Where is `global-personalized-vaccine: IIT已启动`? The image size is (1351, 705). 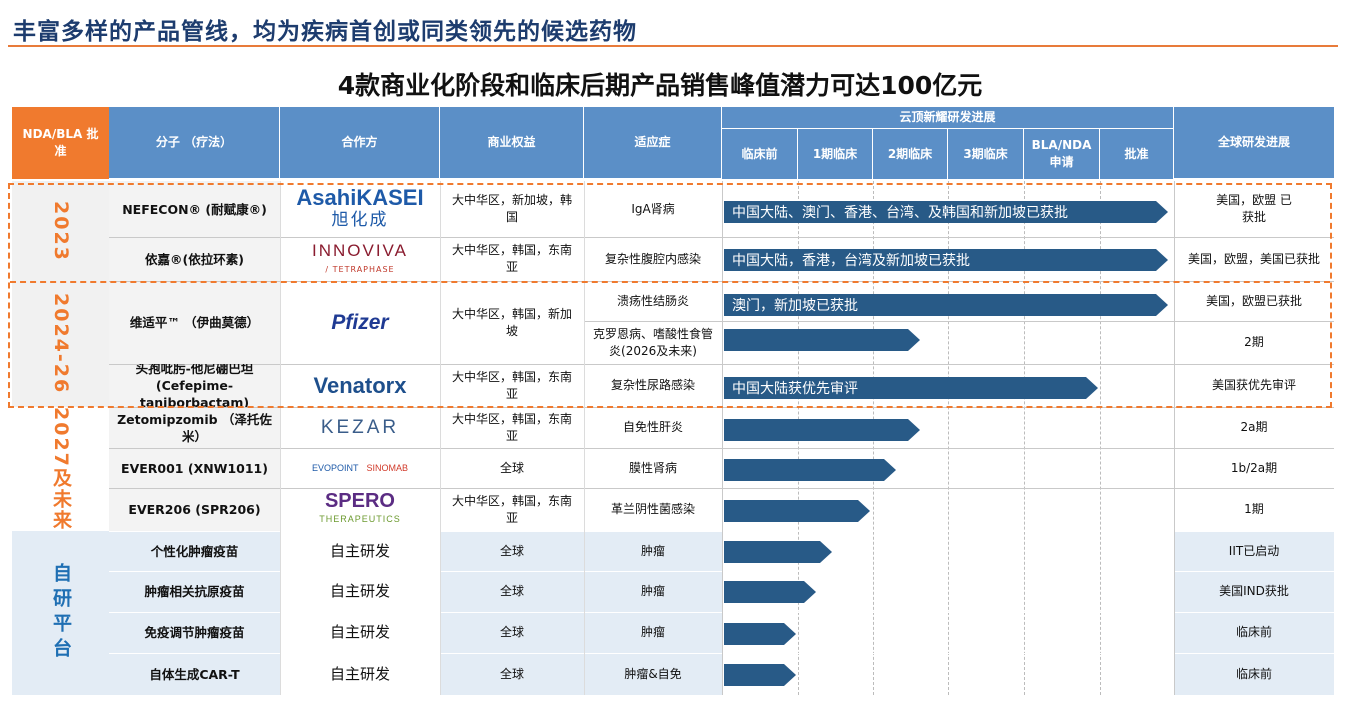 global-personalized-vaccine: IIT已启动 is located at coordinates (1254, 550).